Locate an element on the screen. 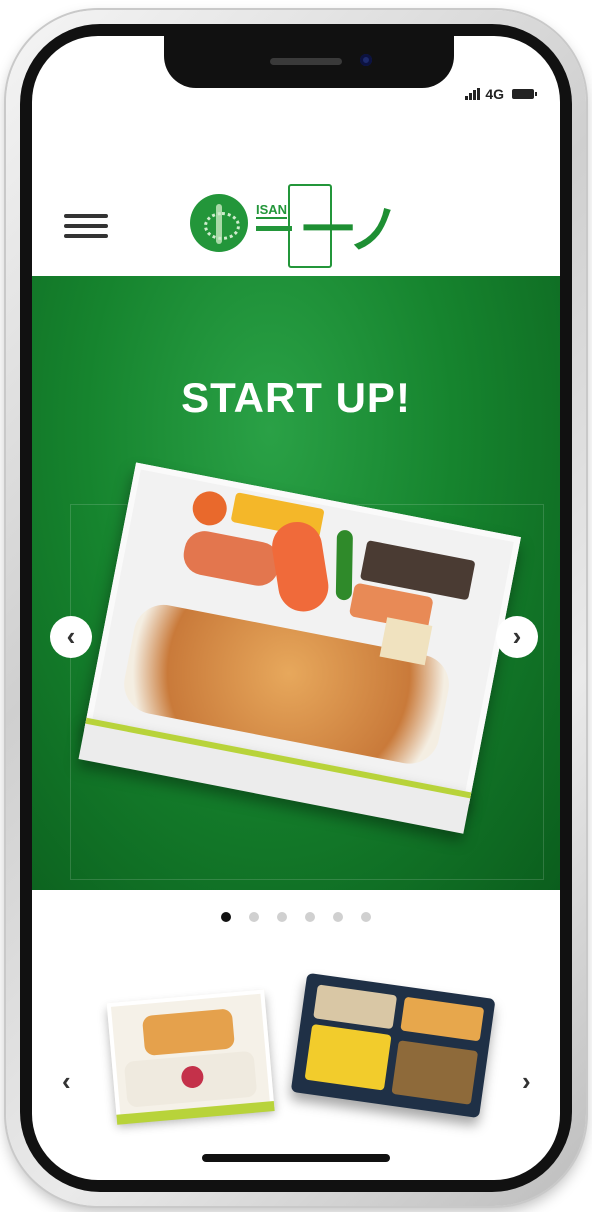  logo-bar is located at coordinates (274, 228).